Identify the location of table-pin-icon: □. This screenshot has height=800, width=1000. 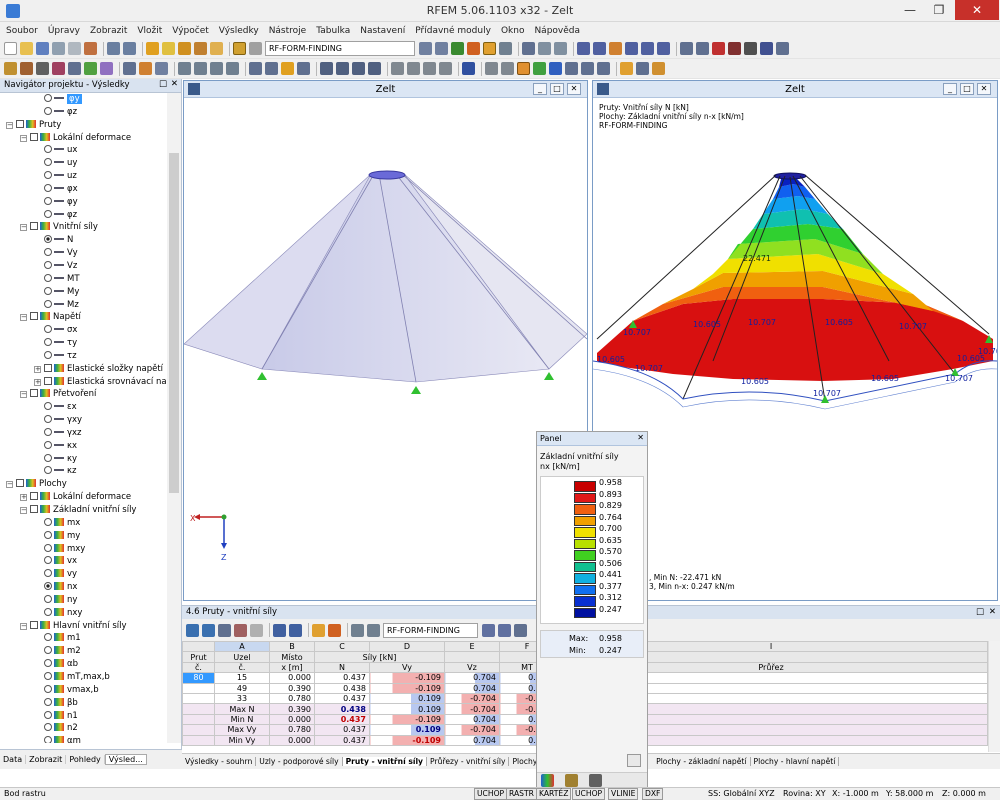
(980, 612).